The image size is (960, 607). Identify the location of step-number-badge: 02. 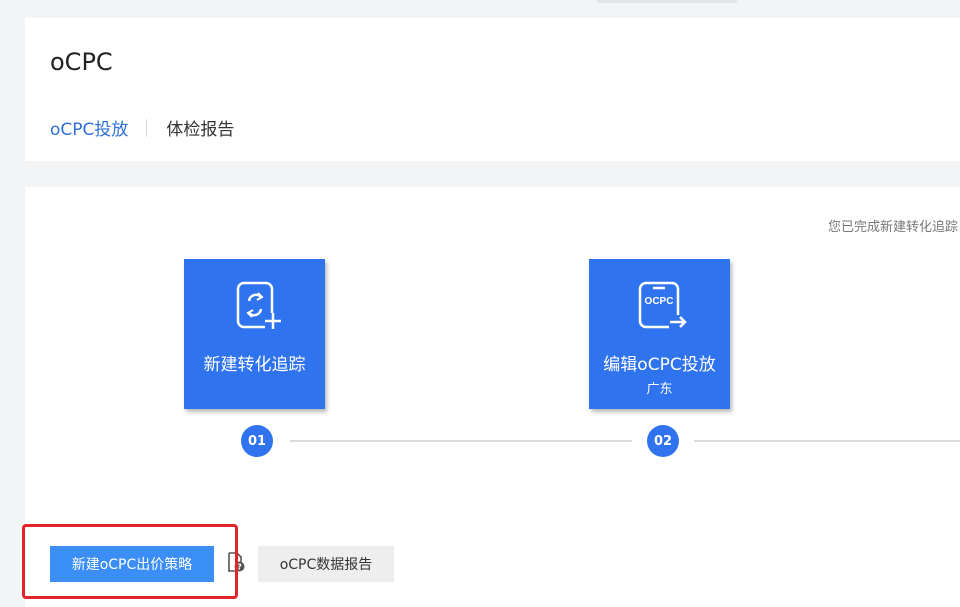
(663, 441).